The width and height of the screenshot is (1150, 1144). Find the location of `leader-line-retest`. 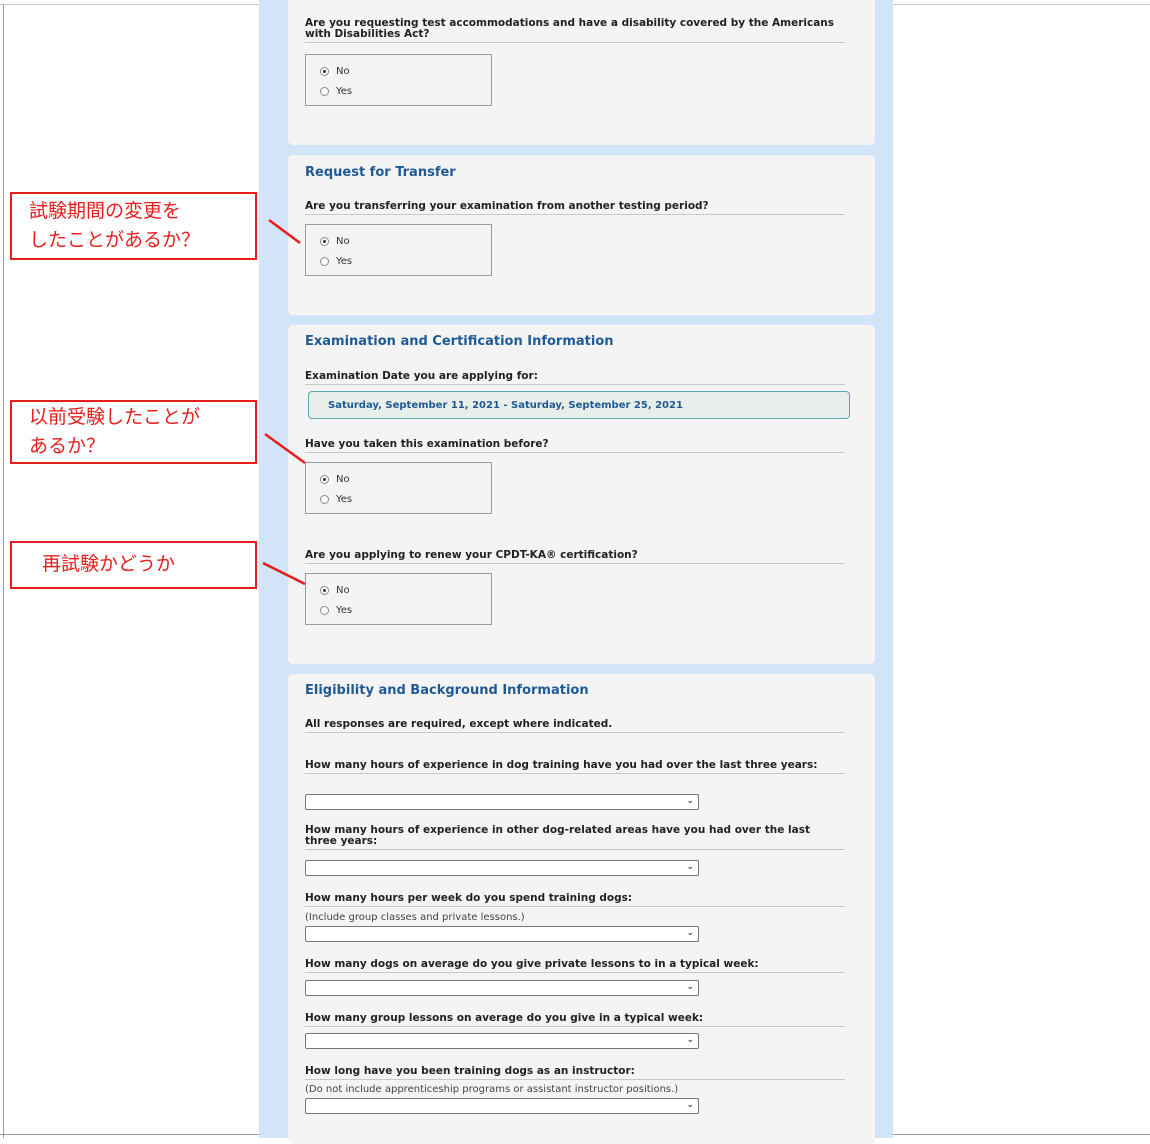

leader-line-retest is located at coordinates (284, 573).